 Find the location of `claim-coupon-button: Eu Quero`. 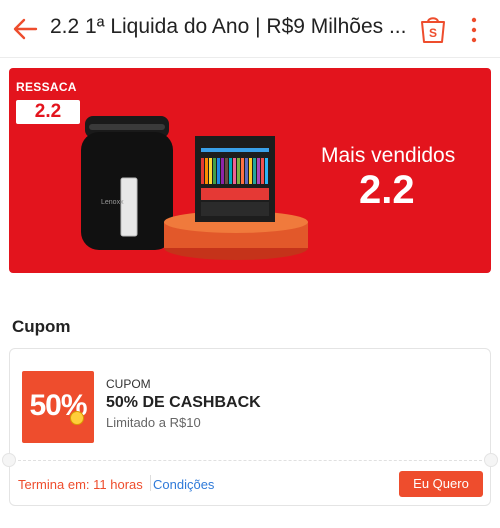

claim-coupon-button: Eu Quero is located at coordinates (441, 484).